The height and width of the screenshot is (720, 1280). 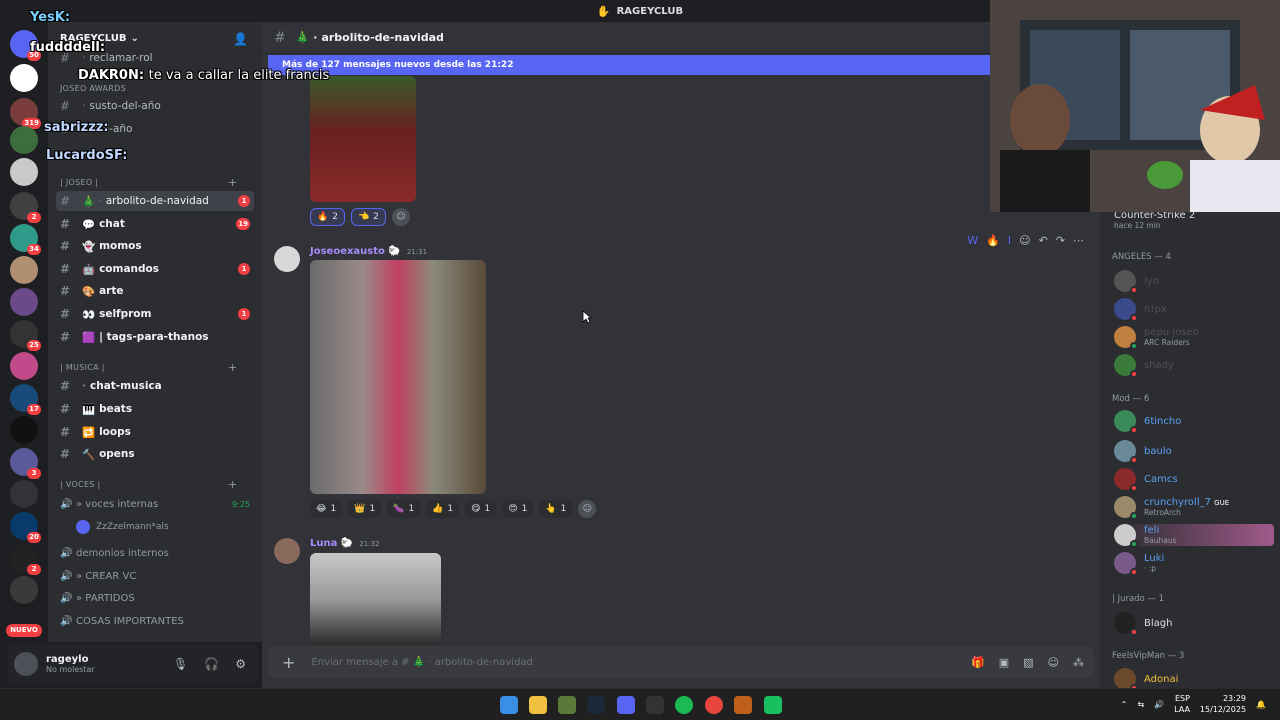 What do you see at coordinates (1136, 282) in the screenshot?
I see `member-item: lyn` at bounding box center [1136, 282].